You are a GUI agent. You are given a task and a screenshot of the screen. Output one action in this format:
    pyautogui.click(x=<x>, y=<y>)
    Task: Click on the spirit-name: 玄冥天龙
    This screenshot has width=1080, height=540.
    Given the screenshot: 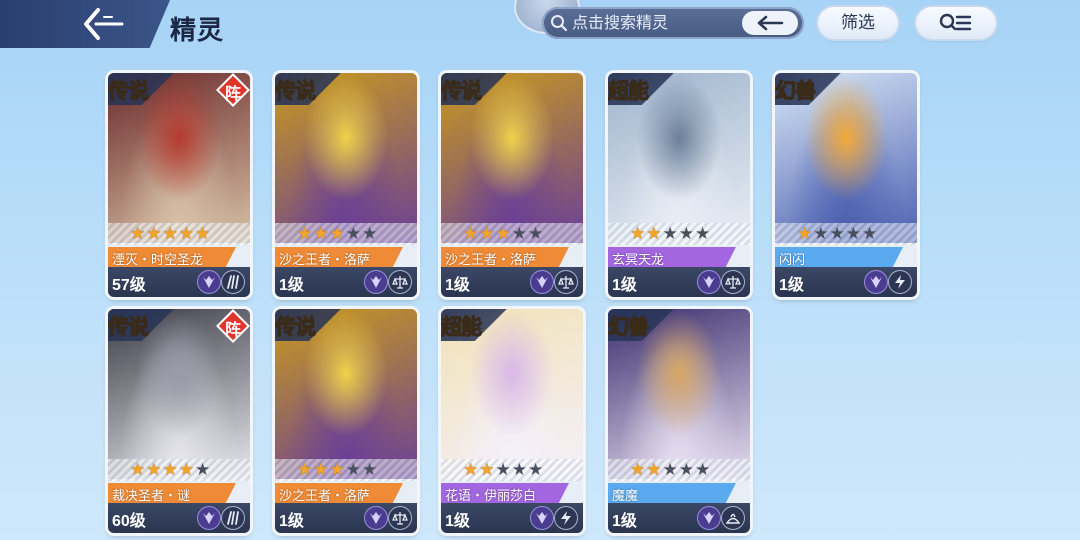 What is the action you would take?
    pyautogui.click(x=638, y=259)
    